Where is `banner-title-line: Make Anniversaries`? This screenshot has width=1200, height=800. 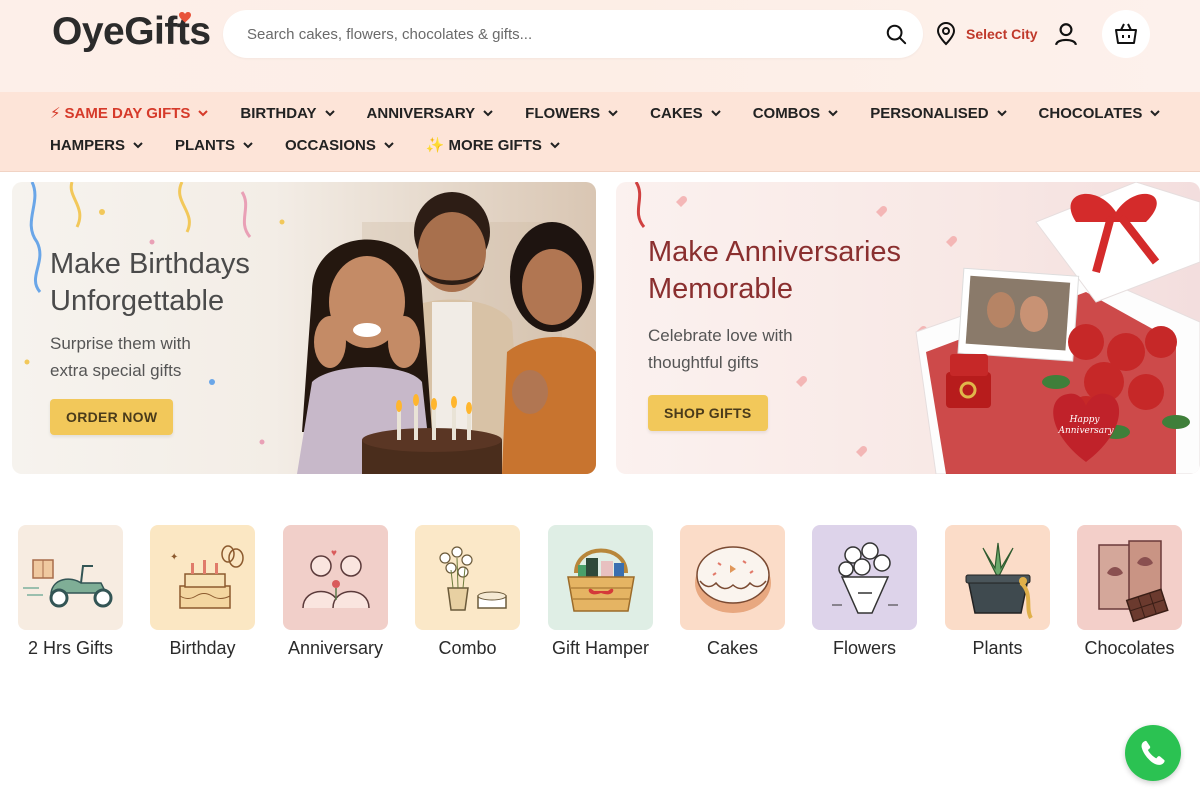
banner-title-line: Make Anniversaries is located at coordinates (775, 252).